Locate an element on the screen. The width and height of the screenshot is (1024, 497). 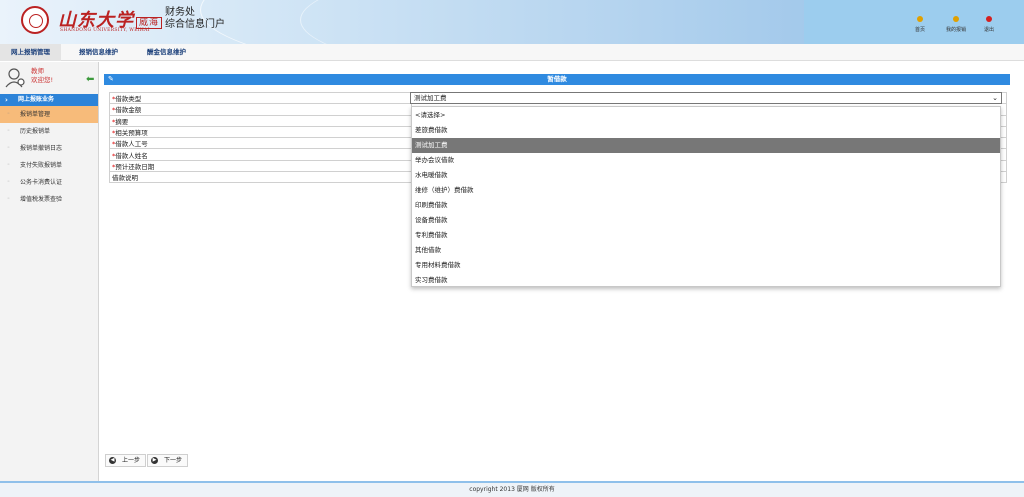
tab-online-reimbursement: 网上报销管理 is located at coordinates (30, 52).